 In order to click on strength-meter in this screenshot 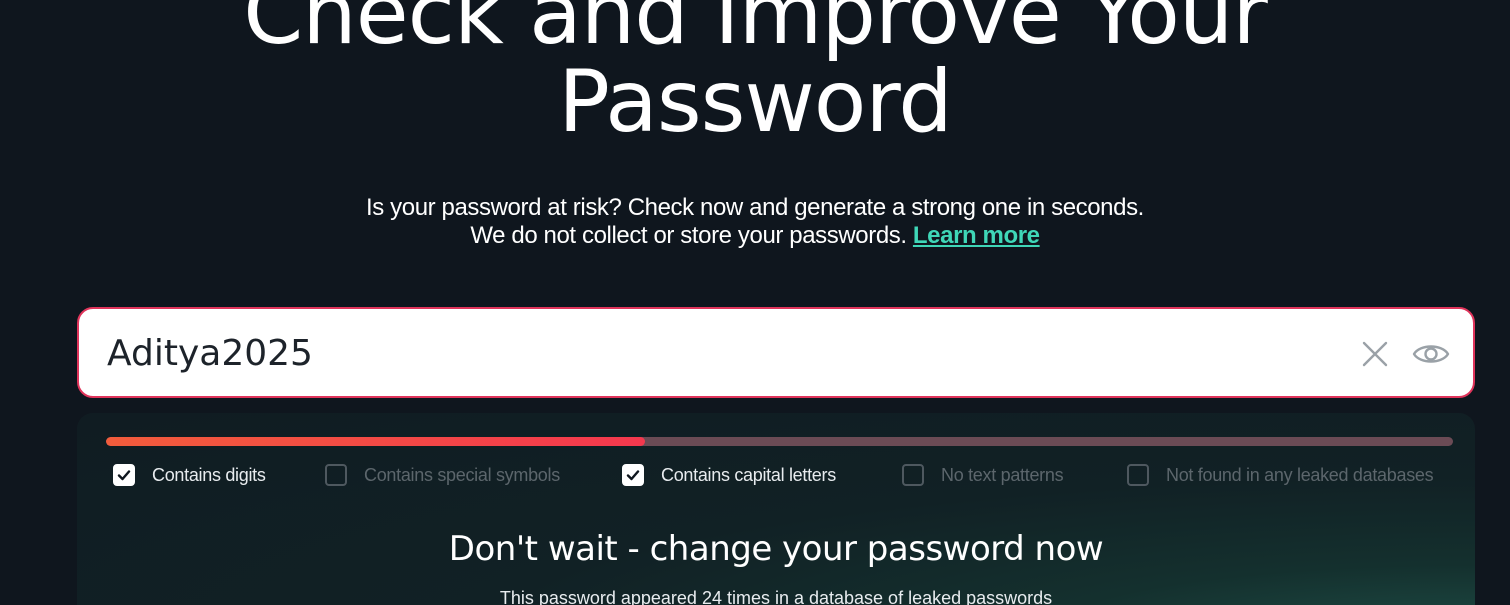, I will do `click(779, 441)`.